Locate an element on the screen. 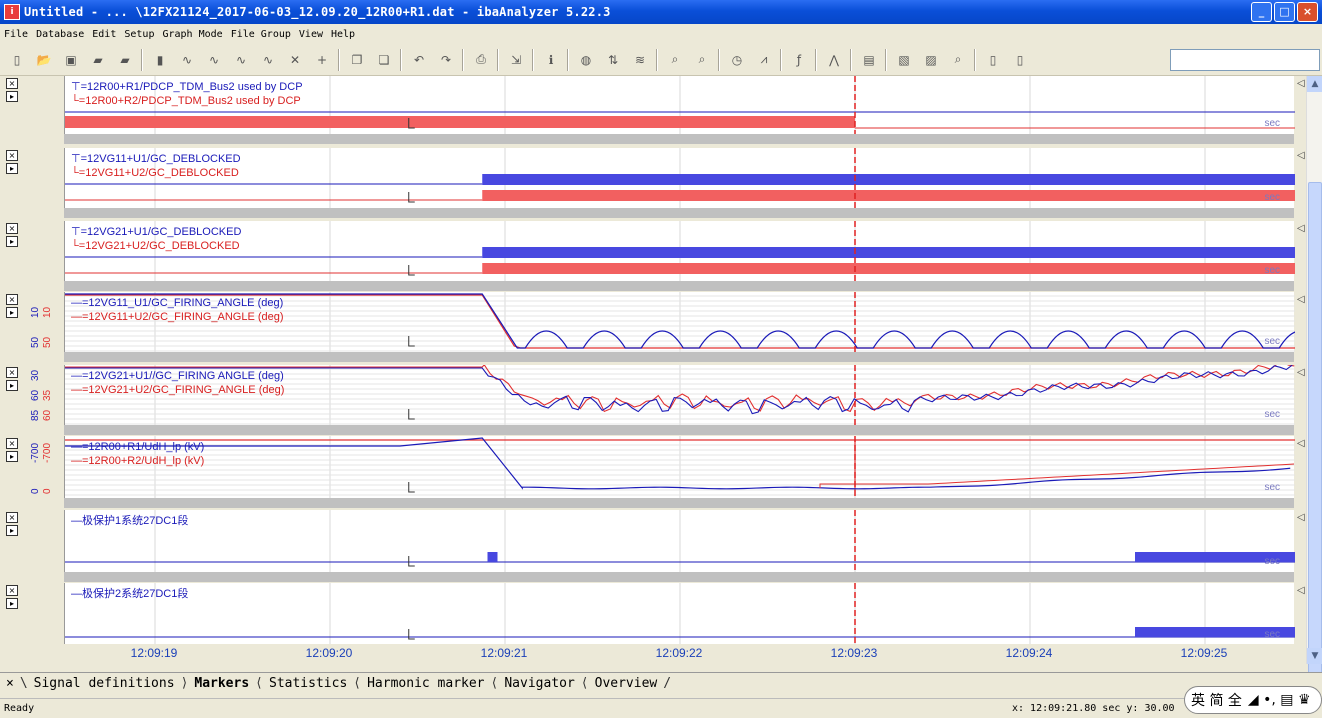  signal-strip-7: × ▸ —极保护1系统27DC1段 sec ◁ is located at coordinates (653, 547).